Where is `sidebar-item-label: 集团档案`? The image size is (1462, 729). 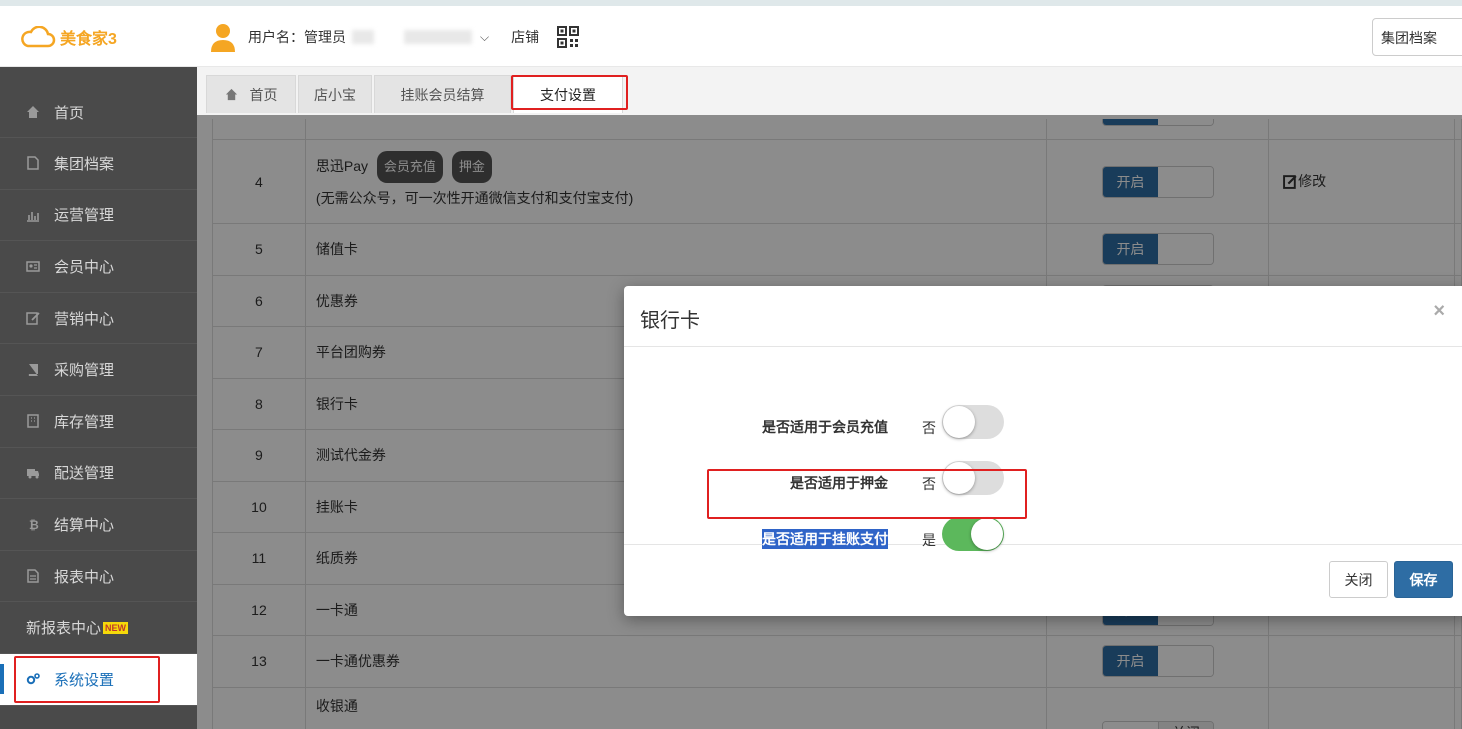
sidebar-item-label: 集团档案 is located at coordinates (84, 164).